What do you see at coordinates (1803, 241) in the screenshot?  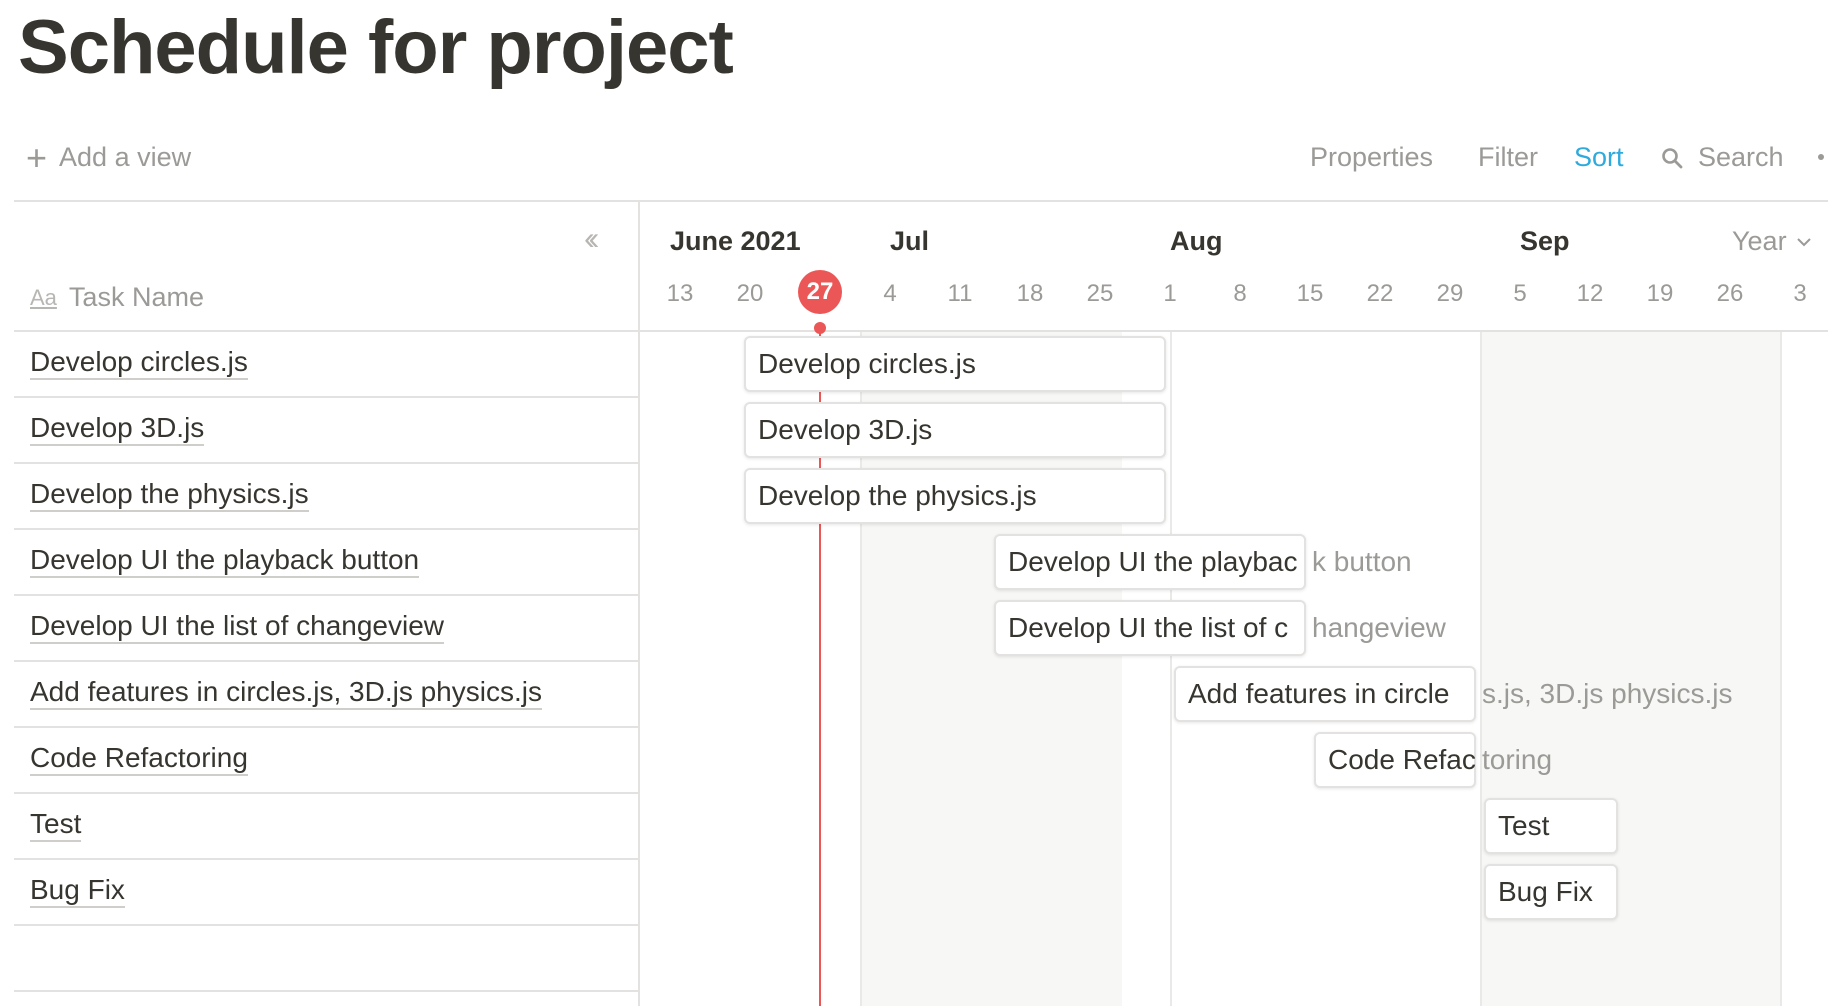 I see `chevron-down-icon` at bounding box center [1803, 241].